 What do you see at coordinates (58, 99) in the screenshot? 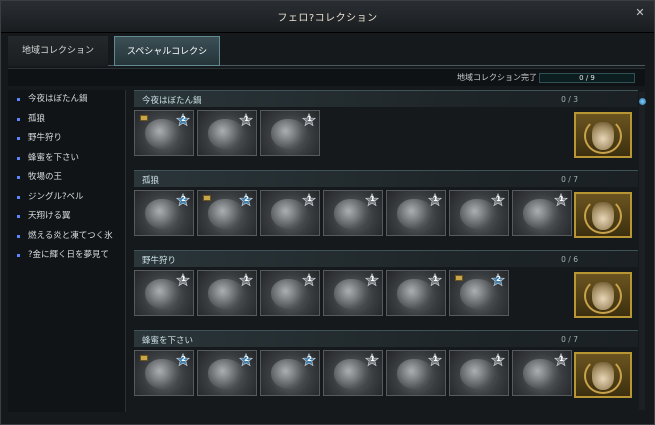
I see `sidebar-item-label: 今夜はぼたん鍋` at bounding box center [58, 99].